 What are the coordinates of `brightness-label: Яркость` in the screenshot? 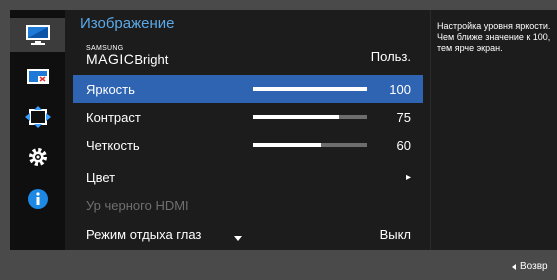 It's located at (110, 89).